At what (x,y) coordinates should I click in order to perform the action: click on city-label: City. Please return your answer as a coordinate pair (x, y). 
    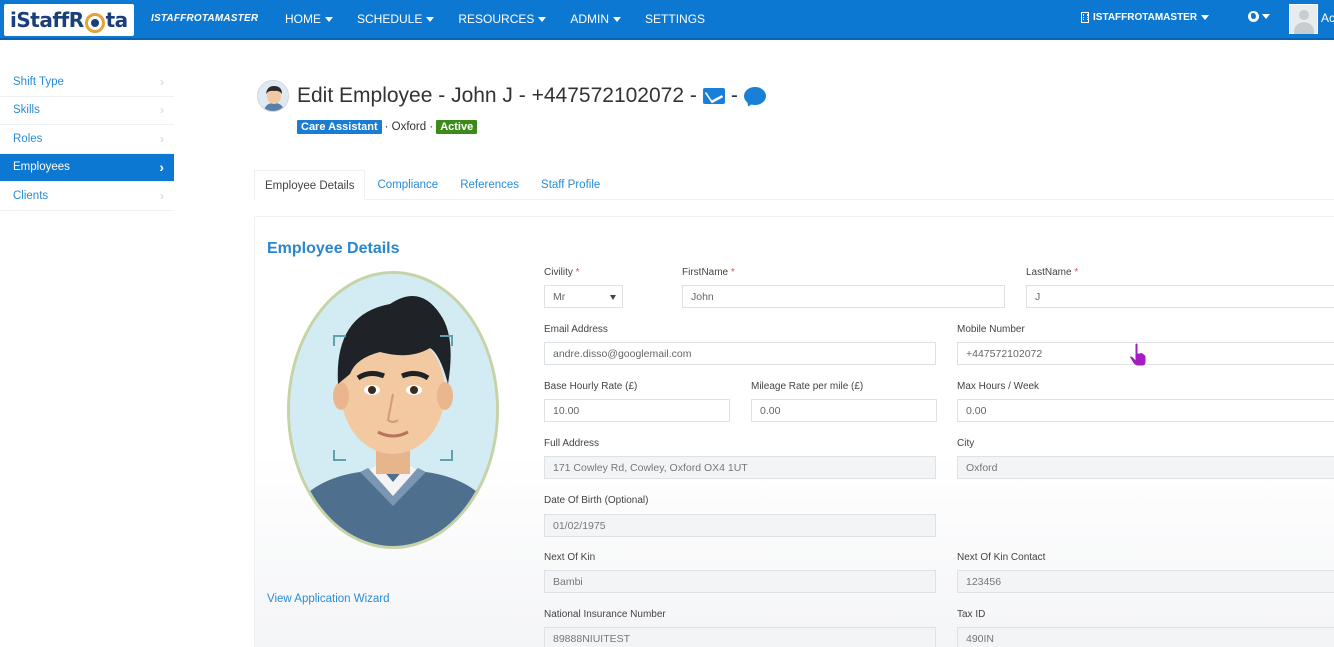
    Looking at the image, I should click on (966, 443).